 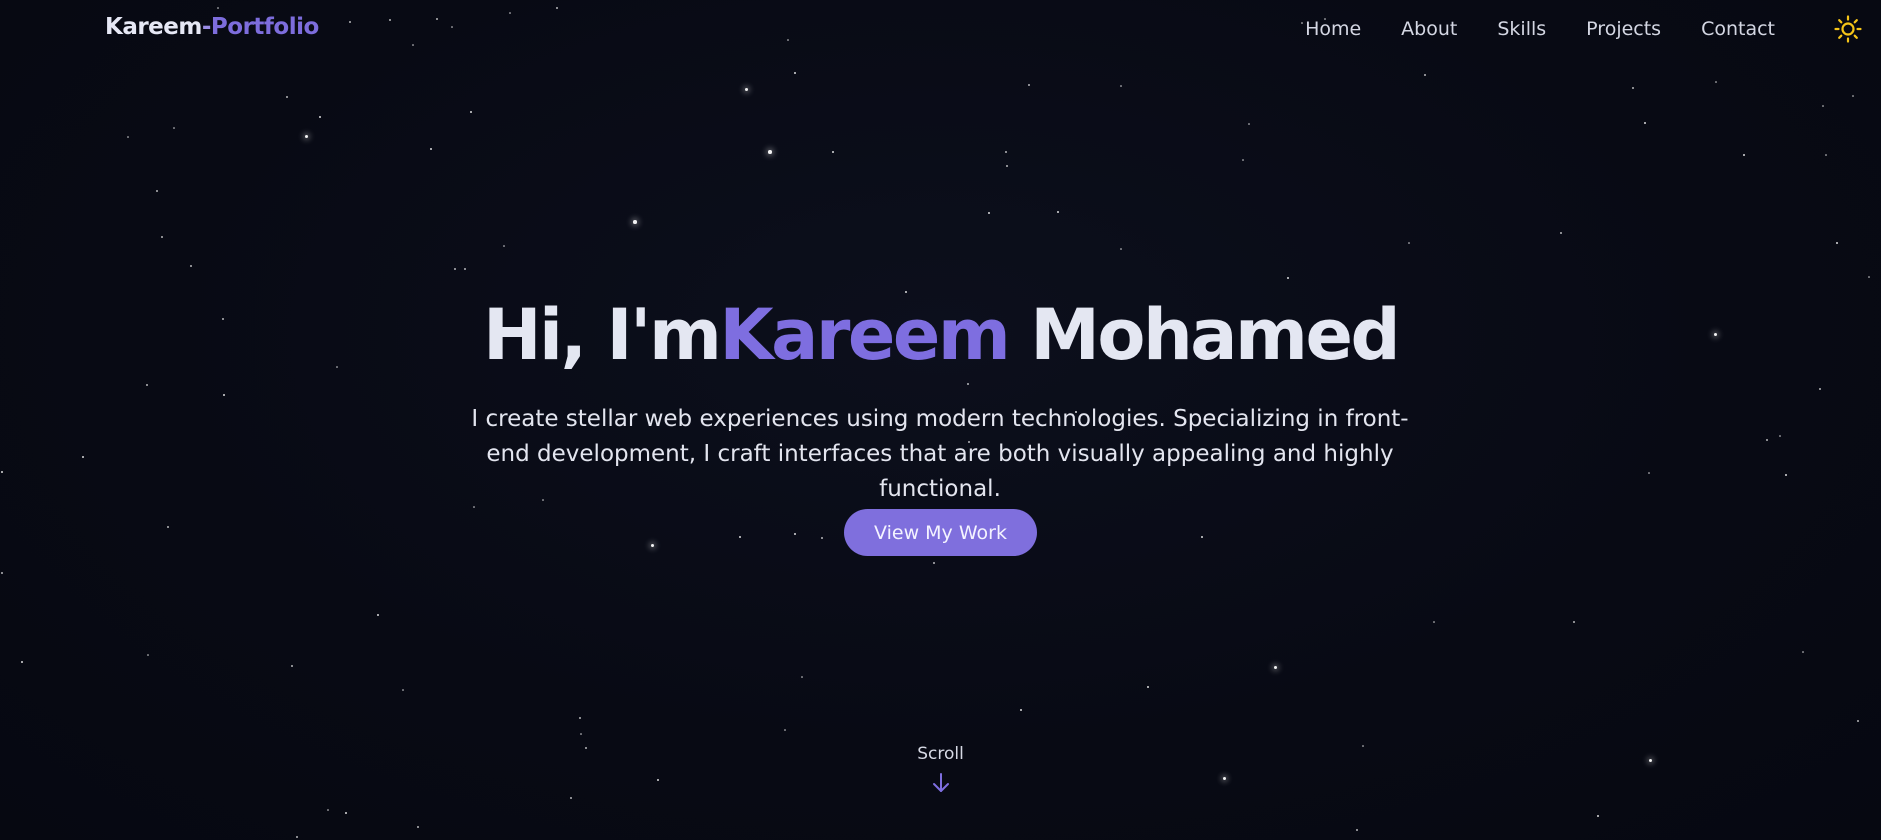 I want to click on brand-logo: Kareem-Portfolio, so click(x=212, y=27).